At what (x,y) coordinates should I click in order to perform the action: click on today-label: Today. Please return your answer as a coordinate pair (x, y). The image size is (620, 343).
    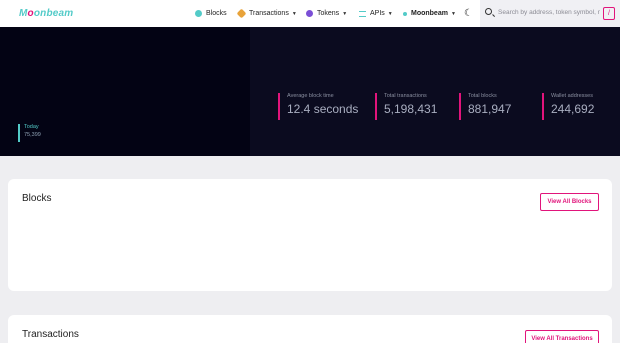
    Looking at the image, I should click on (31, 127).